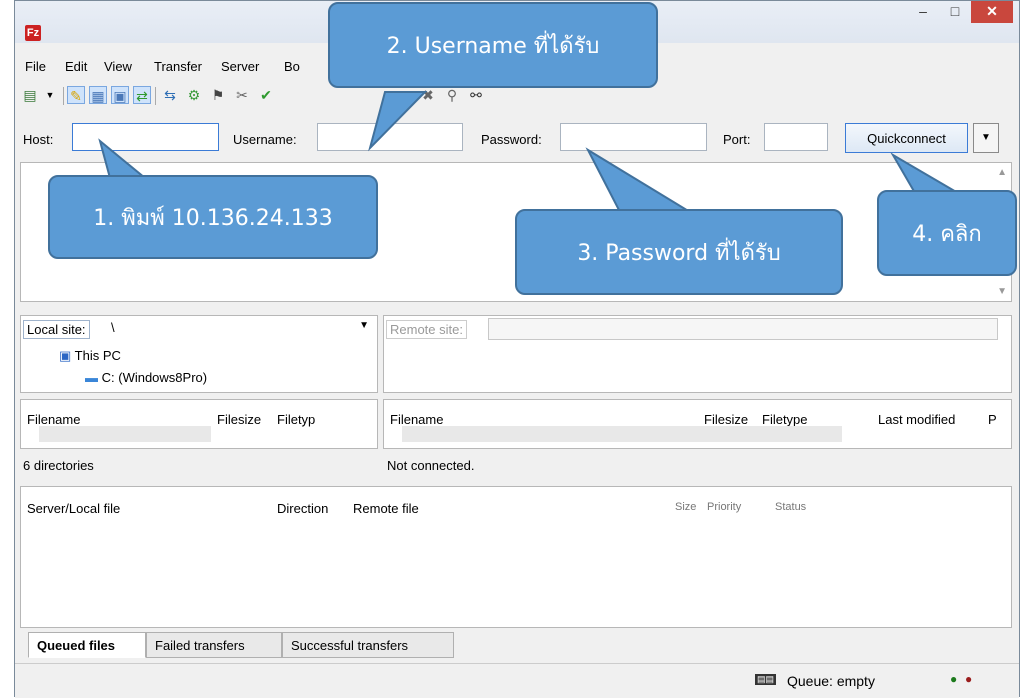 The height and width of the screenshot is (699, 1024). Describe the element at coordinates (679, 252) in the screenshot. I see `callout-step-3: 3. Password ที่ได้รับ` at that location.